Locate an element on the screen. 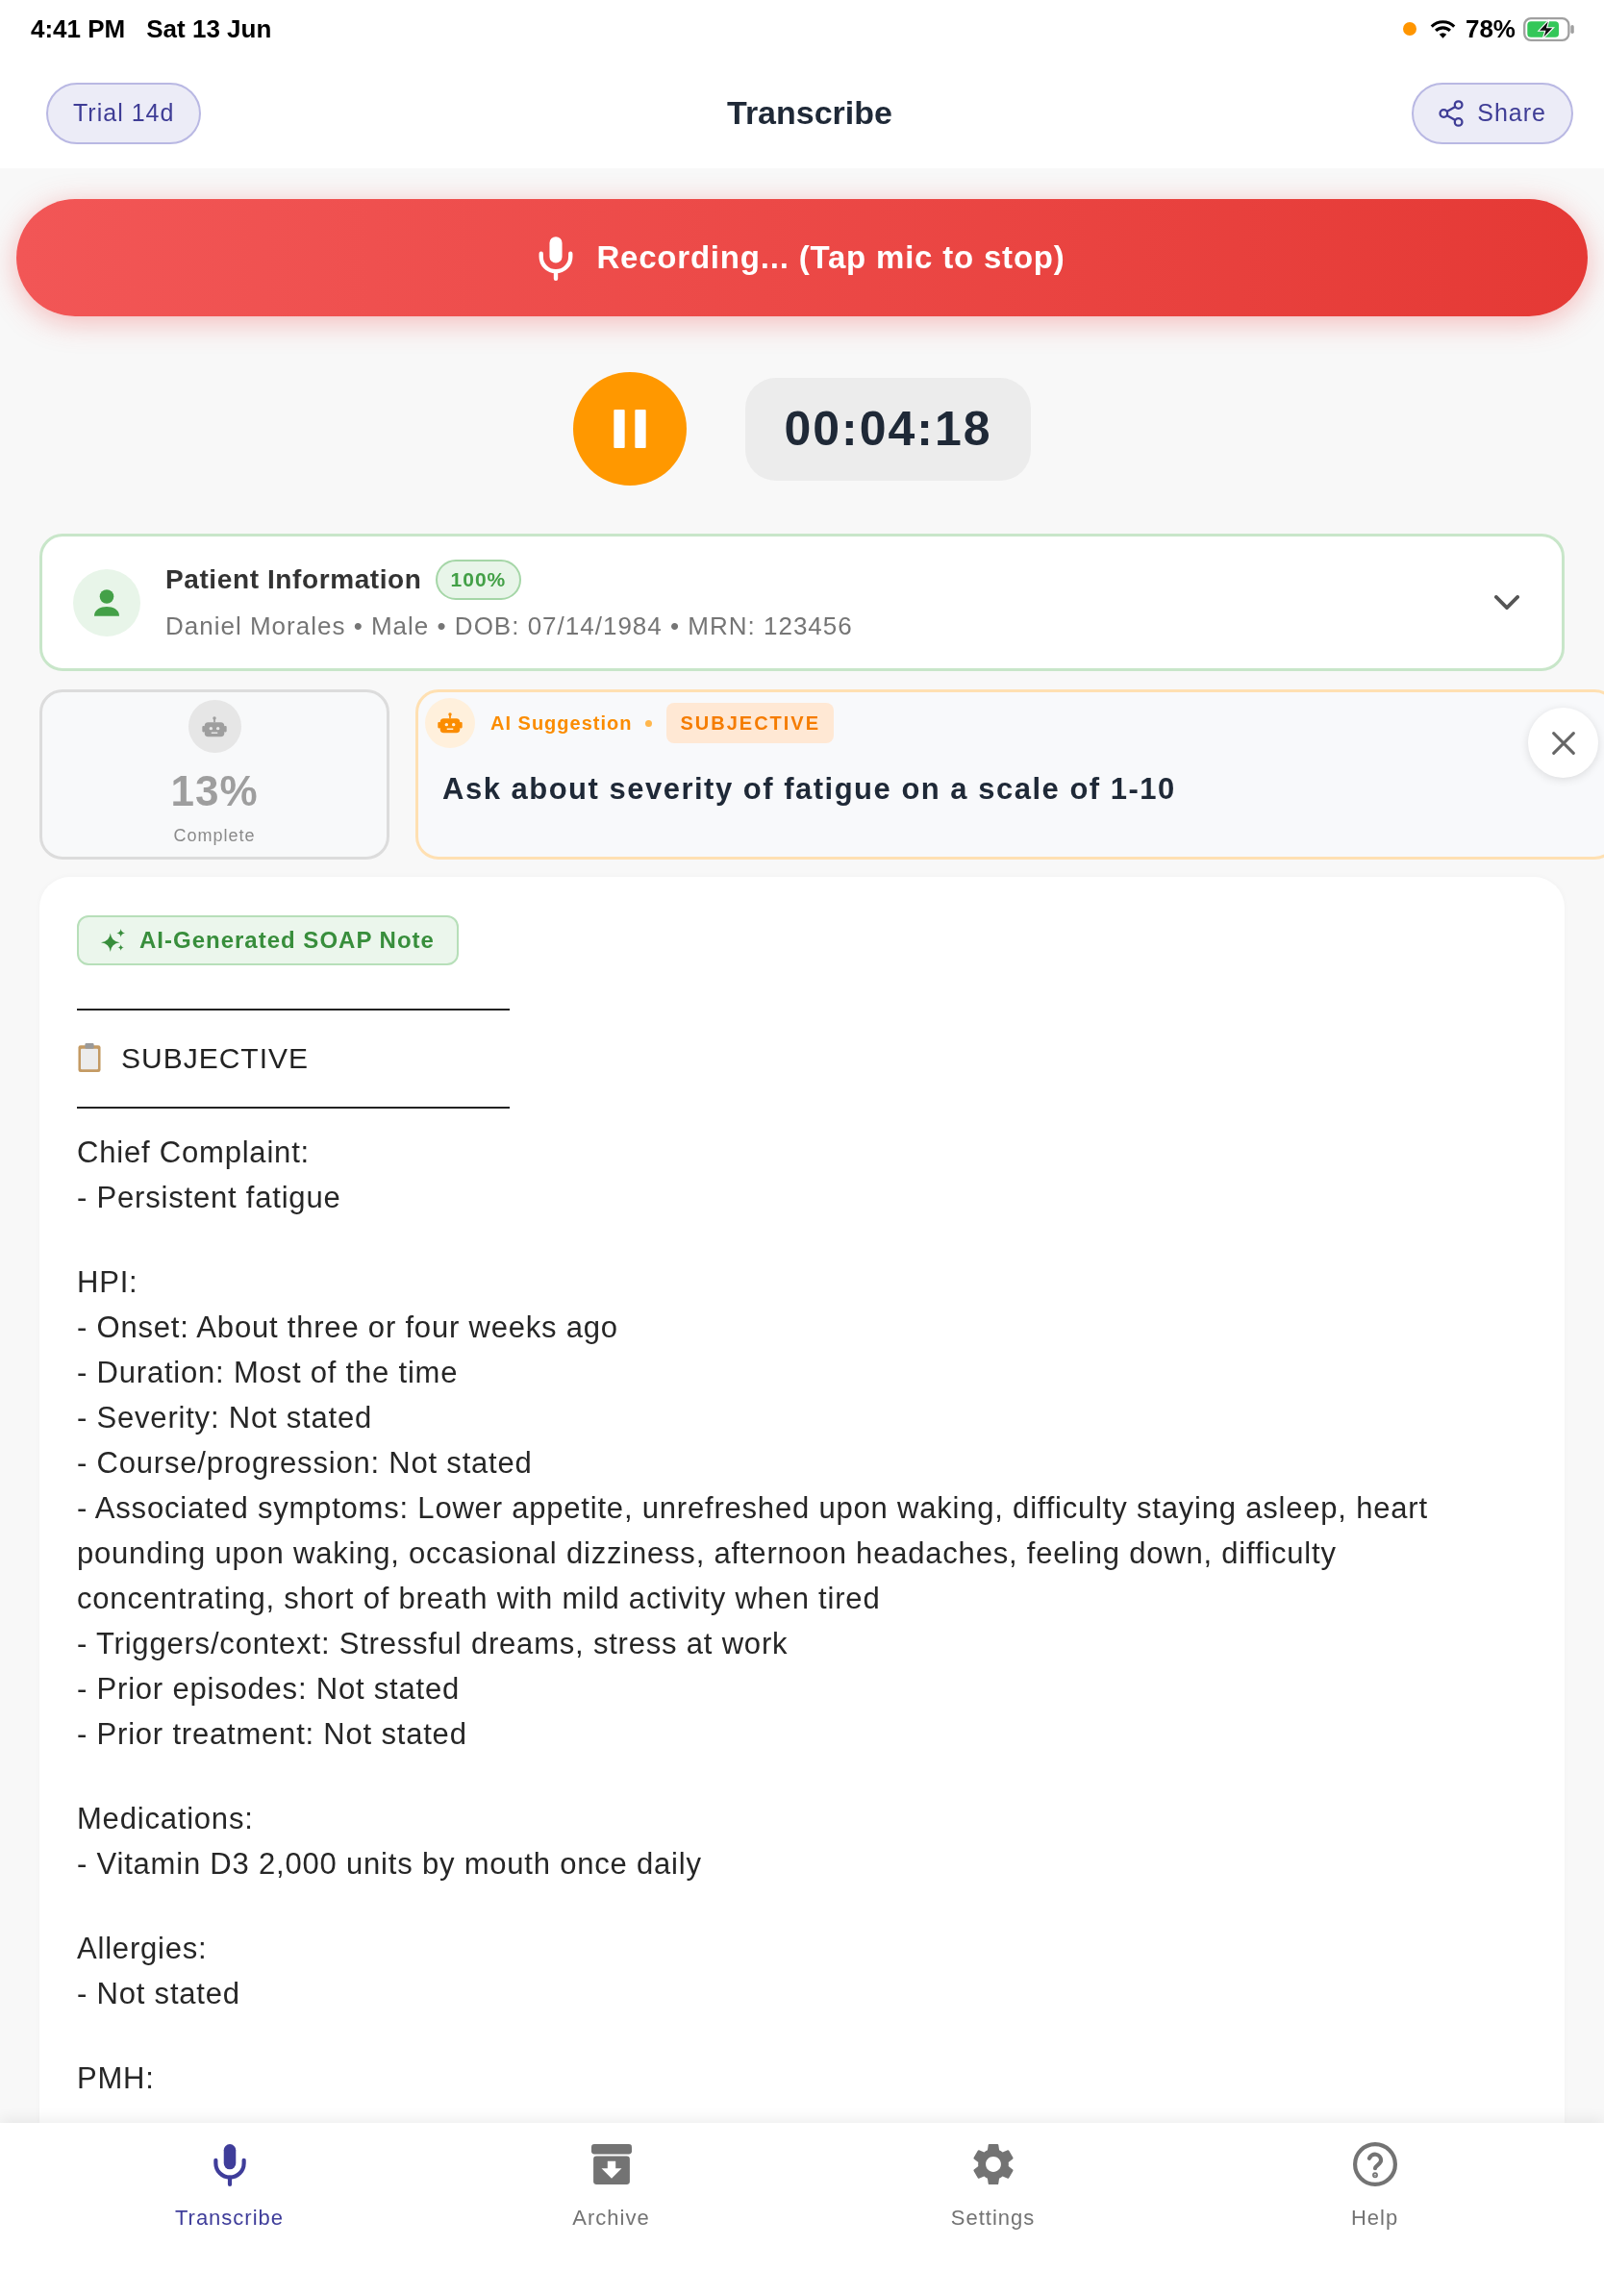 This screenshot has height=2296, width=1604. tab-bar-item: Archive is located at coordinates (611, 2188).